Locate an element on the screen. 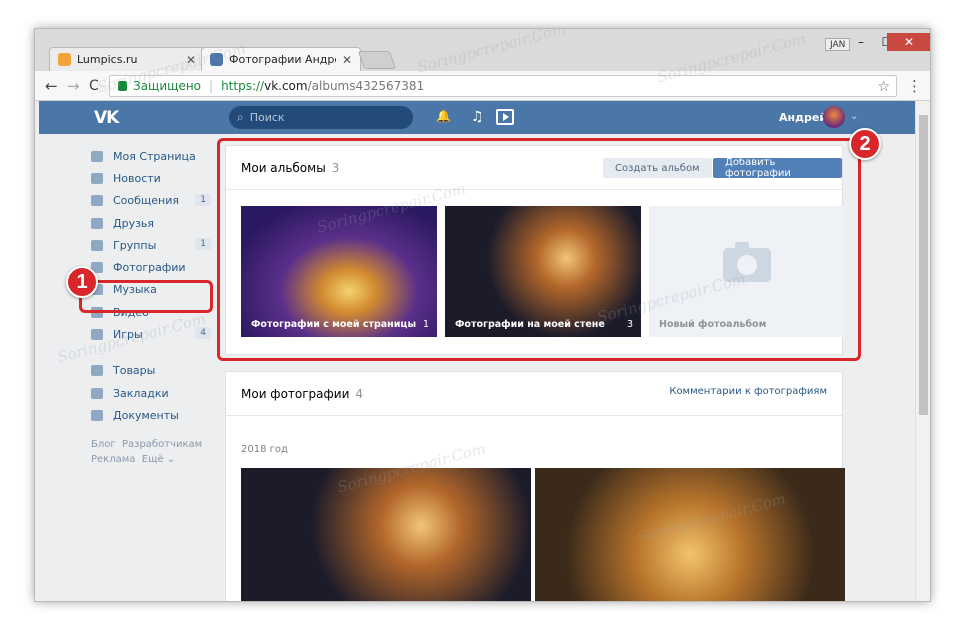 The height and width of the screenshot is (636, 964). document-icon is located at coordinates (97, 415).